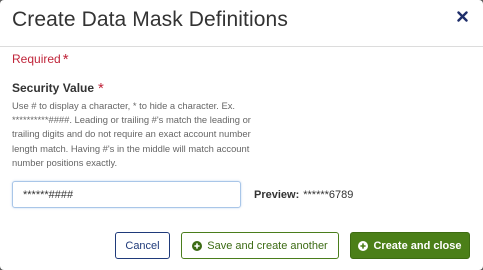 This screenshot has height=270, width=483. What do you see at coordinates (267, 245) in the screenshot?
I see `save-and-create-another-label: Save and create another` at bounding box center [267, 245].